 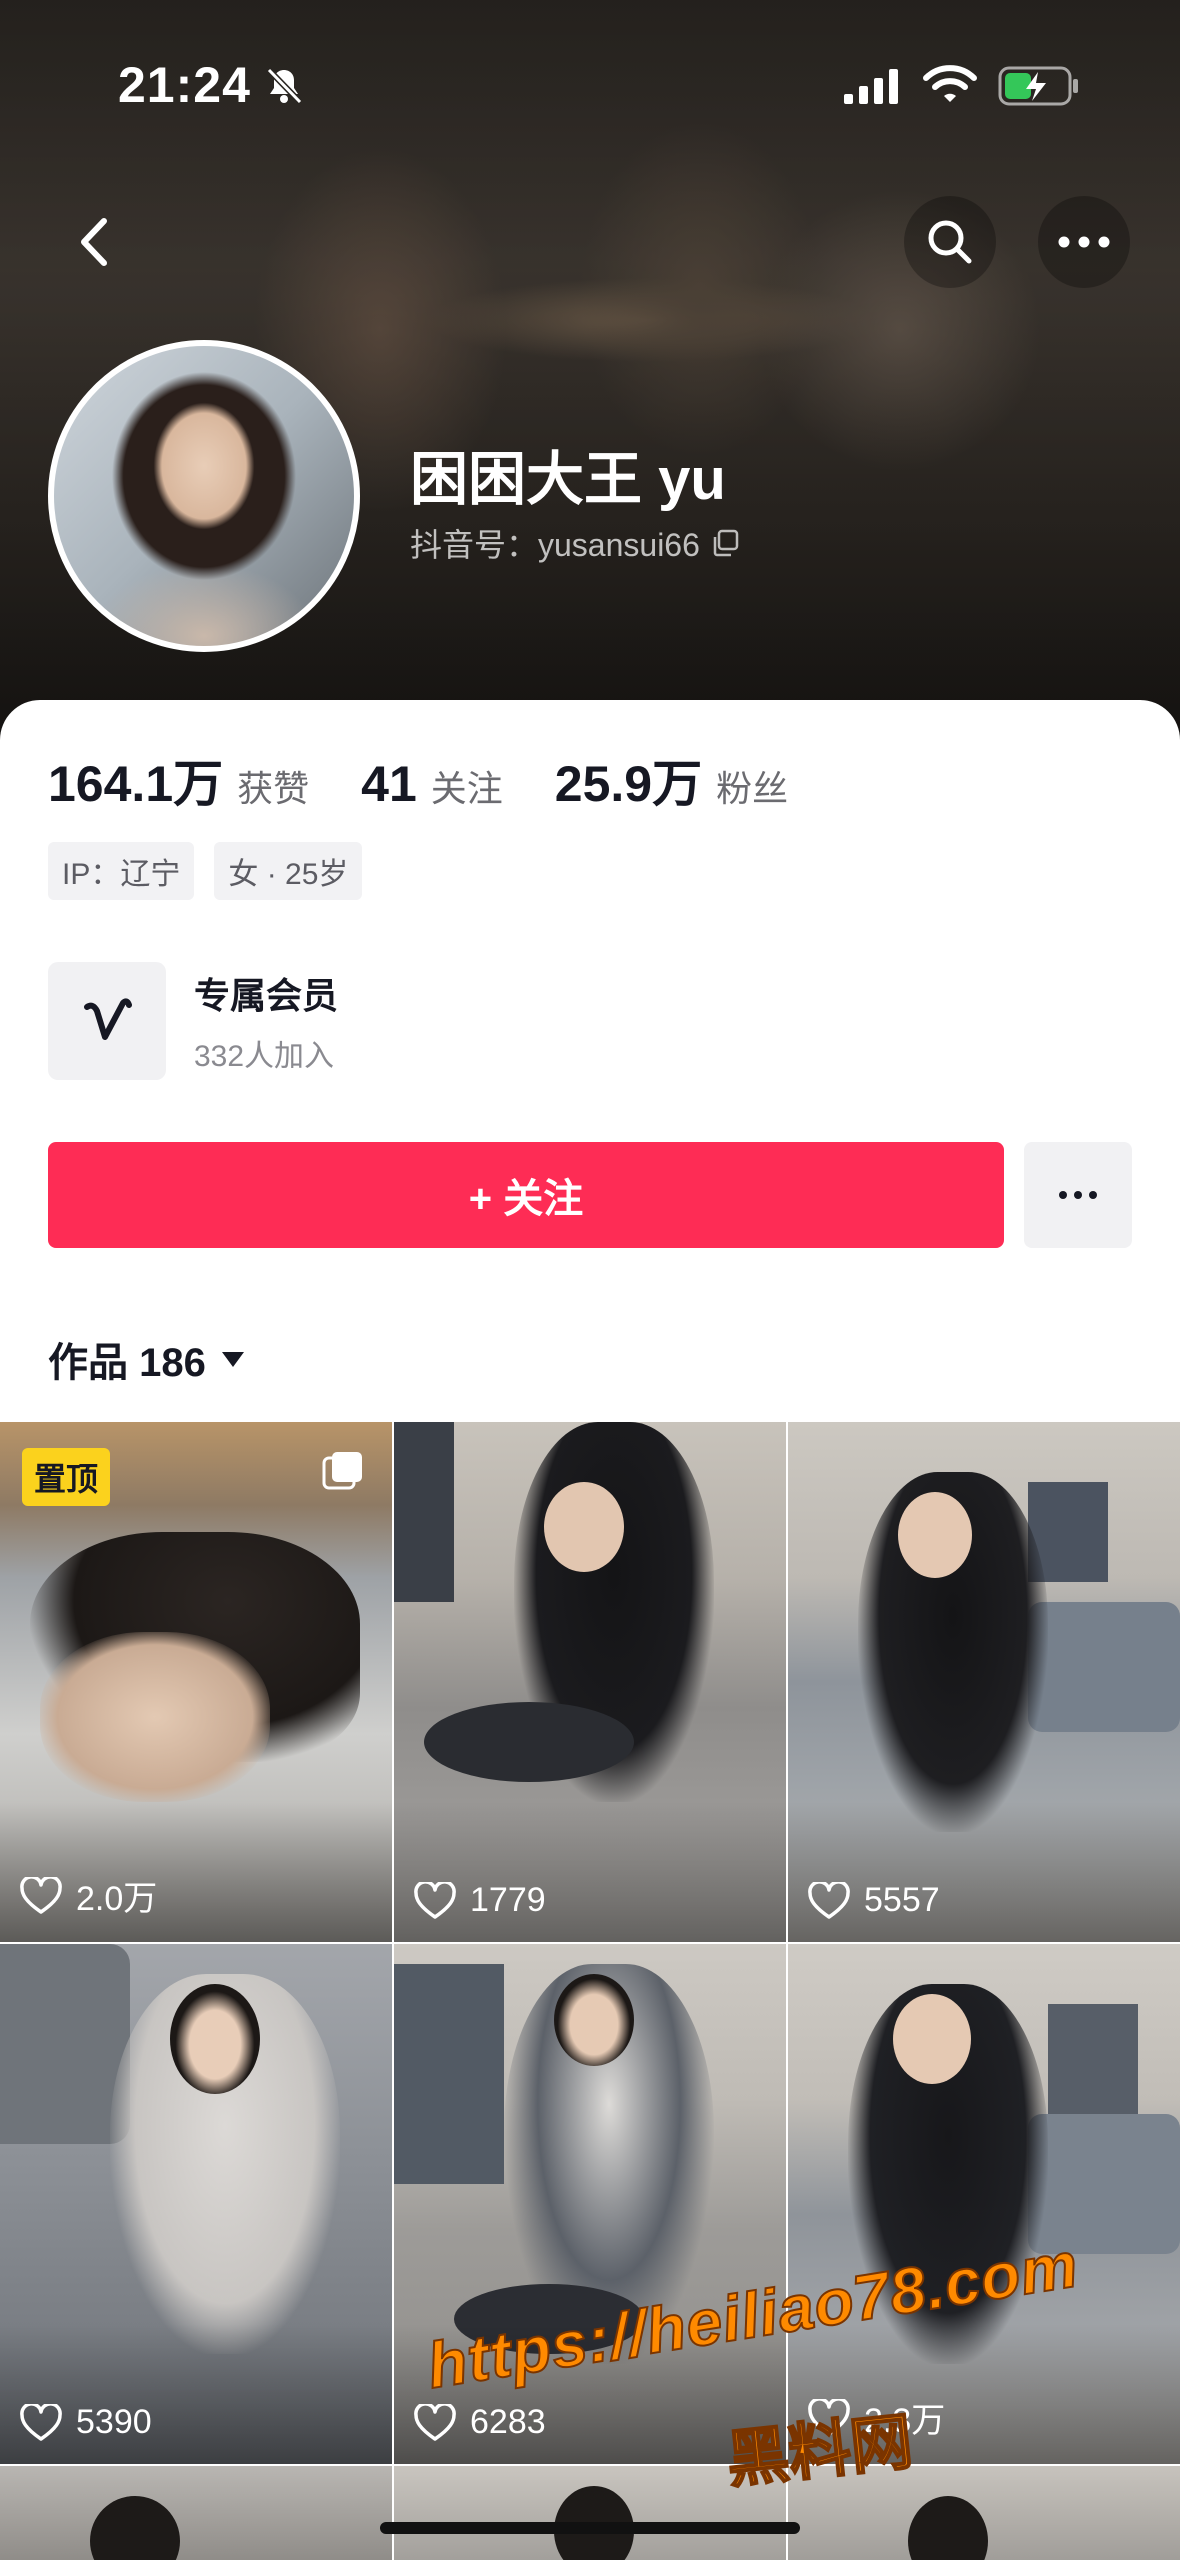 I want to click on wifi-icon, so click(x=950, y=83).